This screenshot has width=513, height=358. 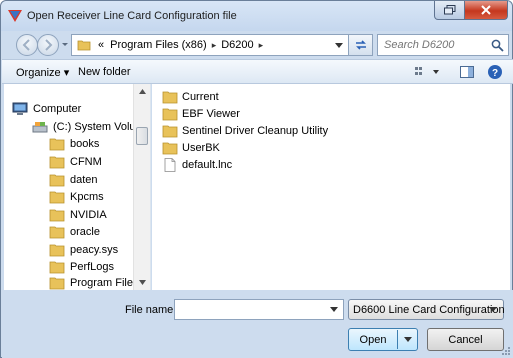 I want to click on refresh-button, so click(x=361, y=45).